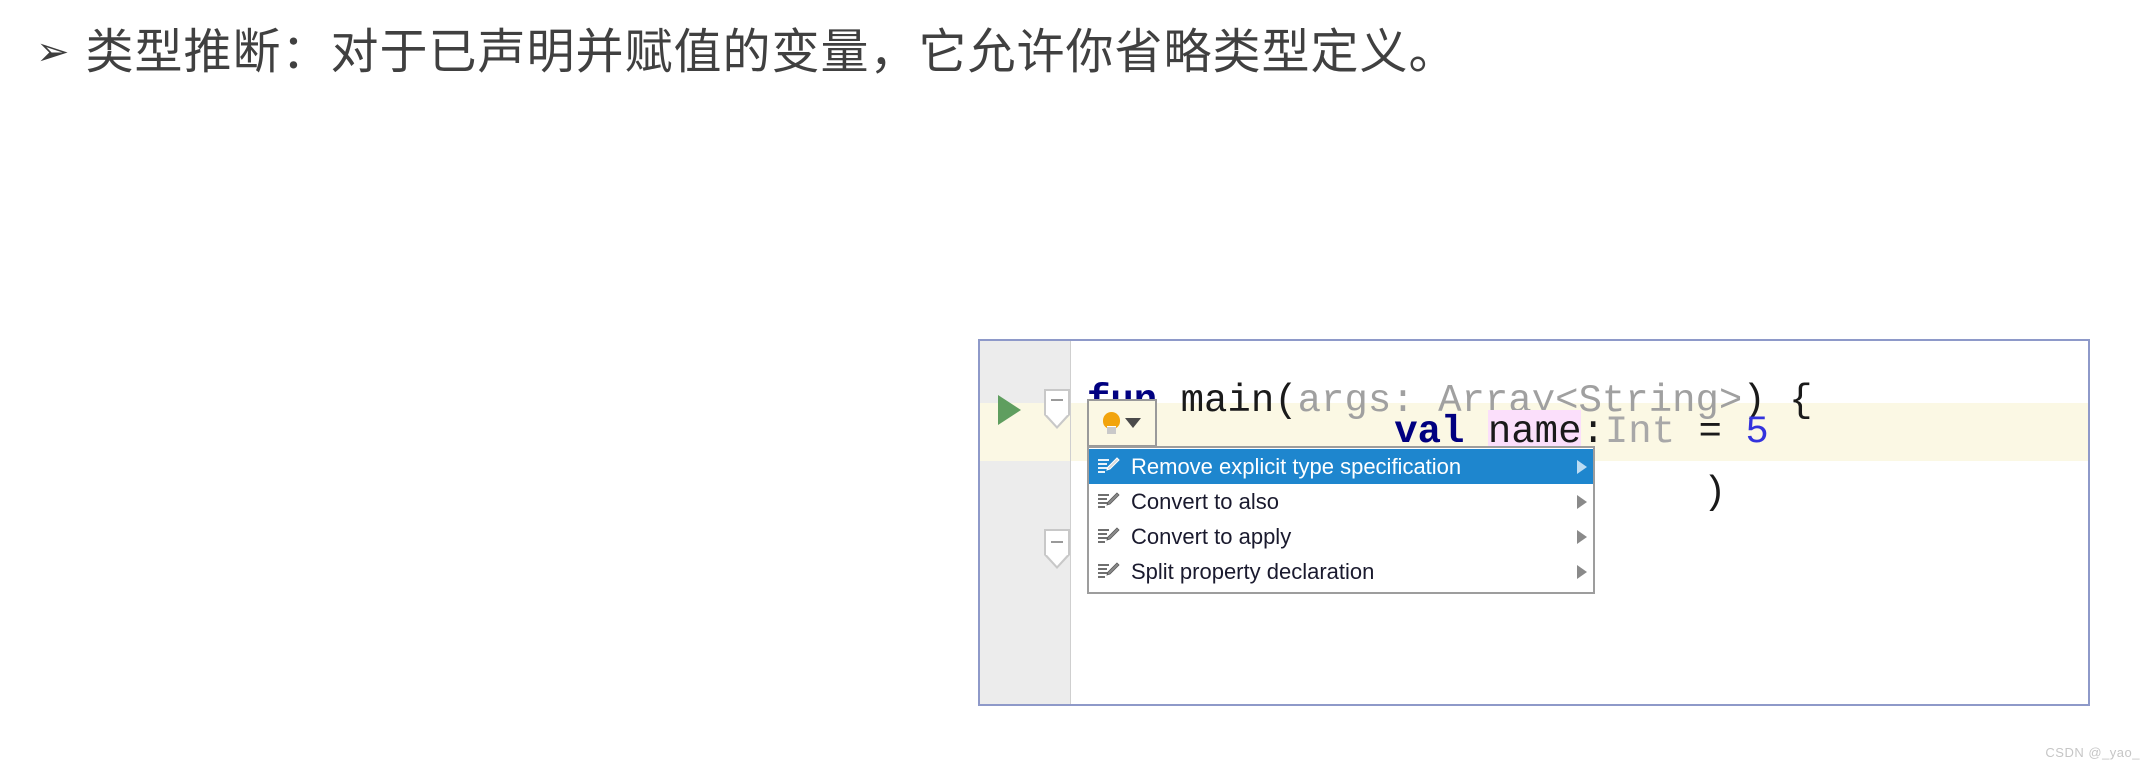 Image resolution: width=2150 pixels, height=766 pixels. What do you see at coordinates (1341, 501) in the screenshot?
I see `menu-item-convert-to-also: Convert to also` at bounding box center [1341, 501].